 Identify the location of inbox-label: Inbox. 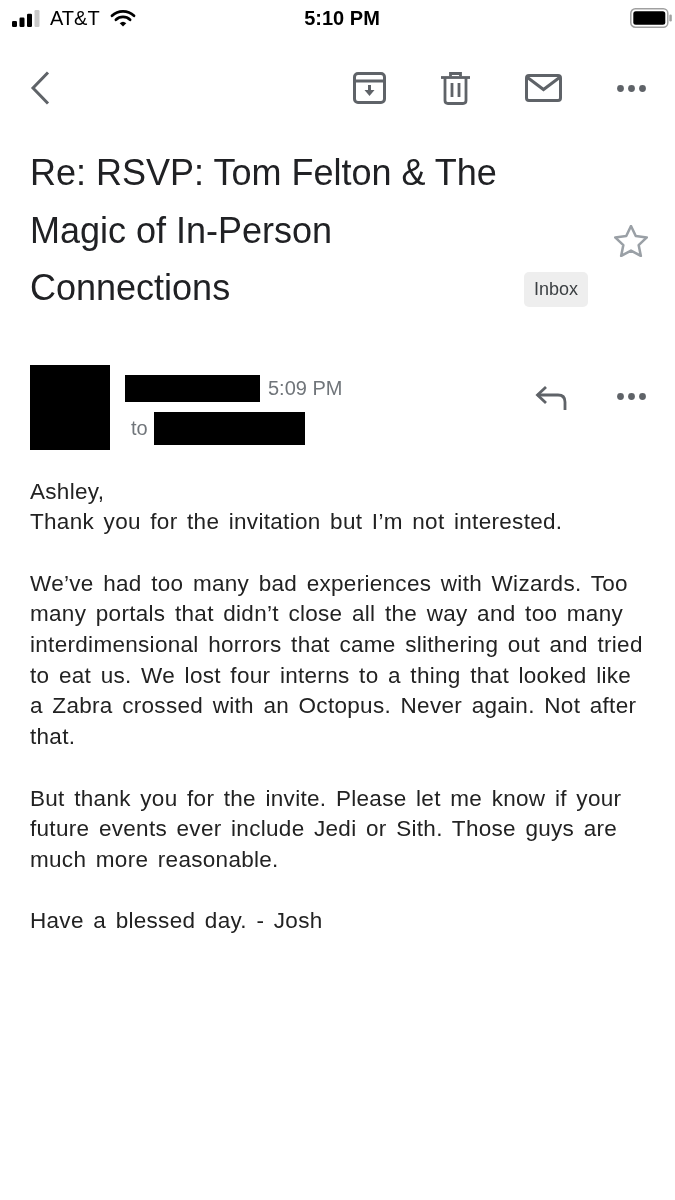
(556, 289).